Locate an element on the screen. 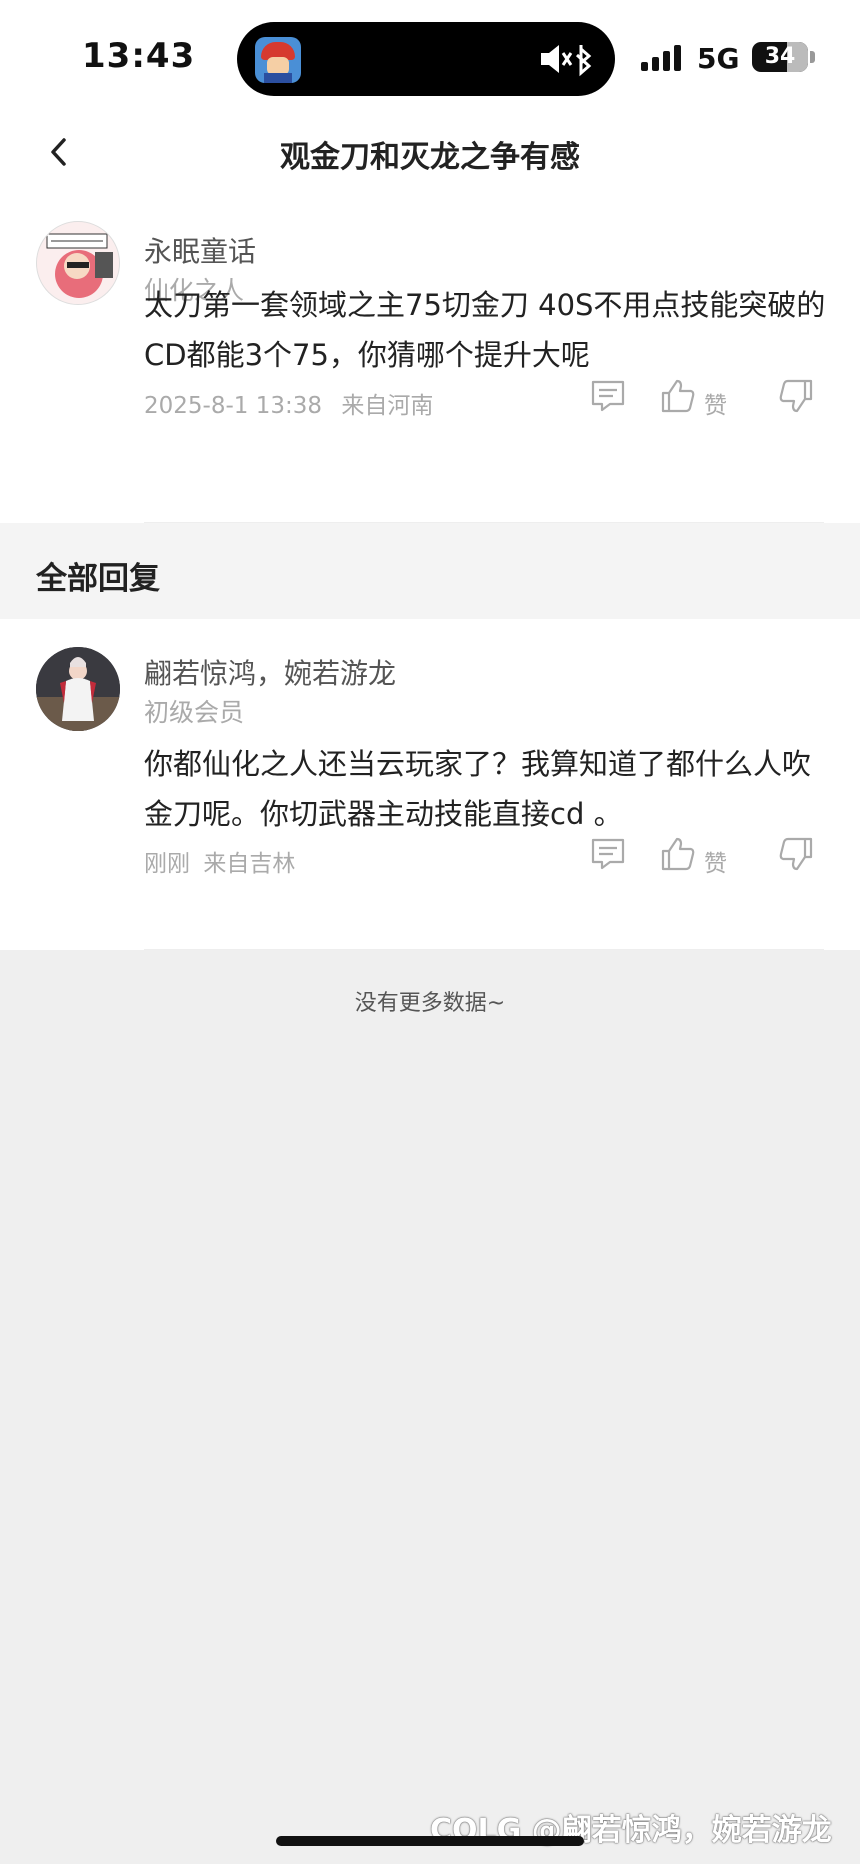 The width and height of the screenshot is (860, 1864). nav-header: 观金刀和灭龙之争有感 is located at coordinates (430, 153).